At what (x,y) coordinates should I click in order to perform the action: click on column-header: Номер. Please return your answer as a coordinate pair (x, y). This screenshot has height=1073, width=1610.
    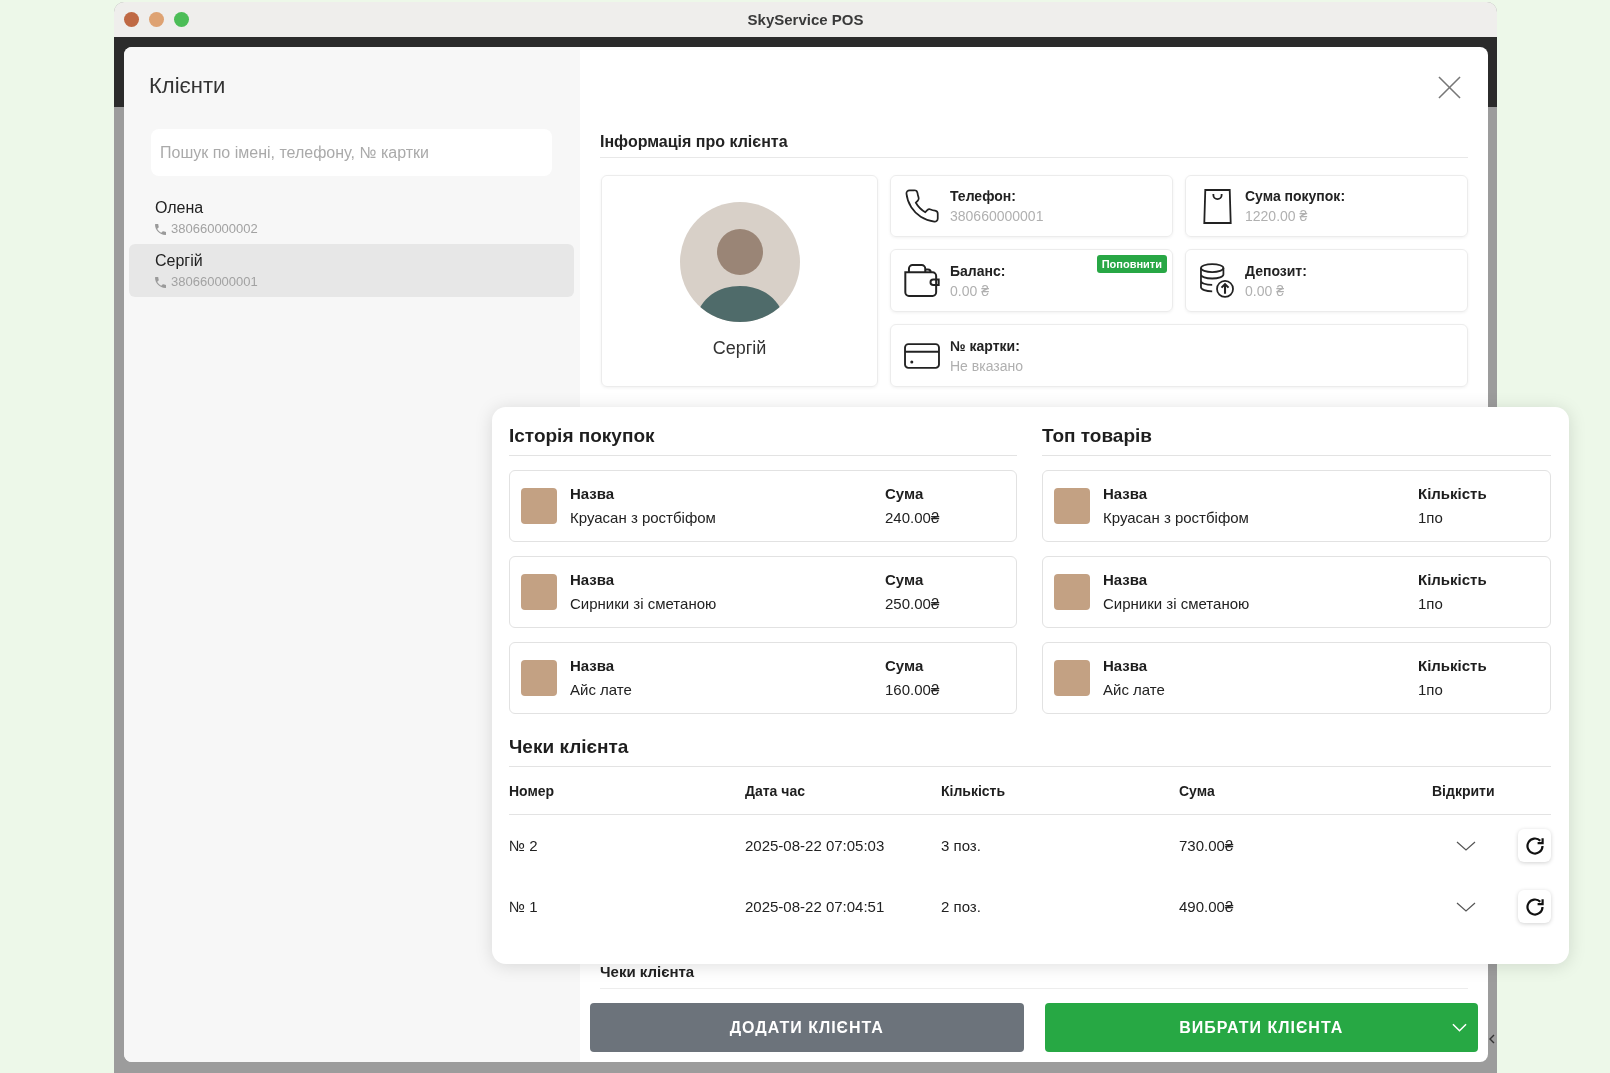
    Looking at the image, I should click on (532, 790).